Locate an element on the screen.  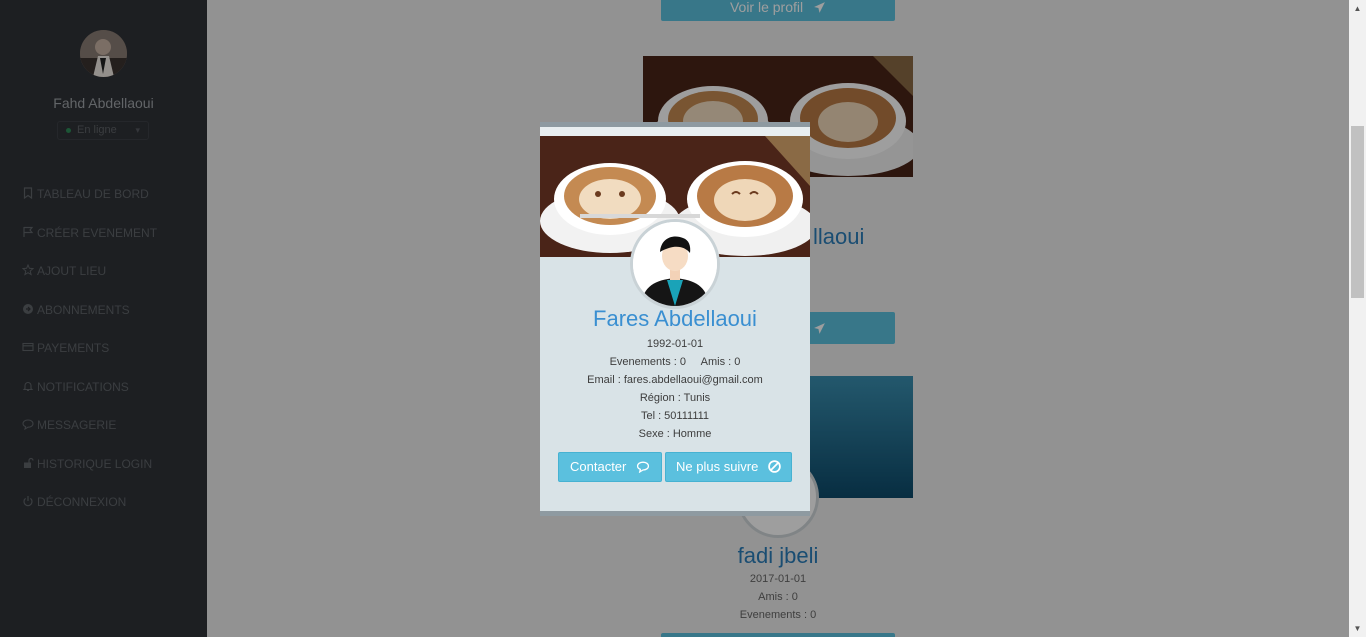
unfollow-button: Ne plus suivre is located at coordinates (728, 467).